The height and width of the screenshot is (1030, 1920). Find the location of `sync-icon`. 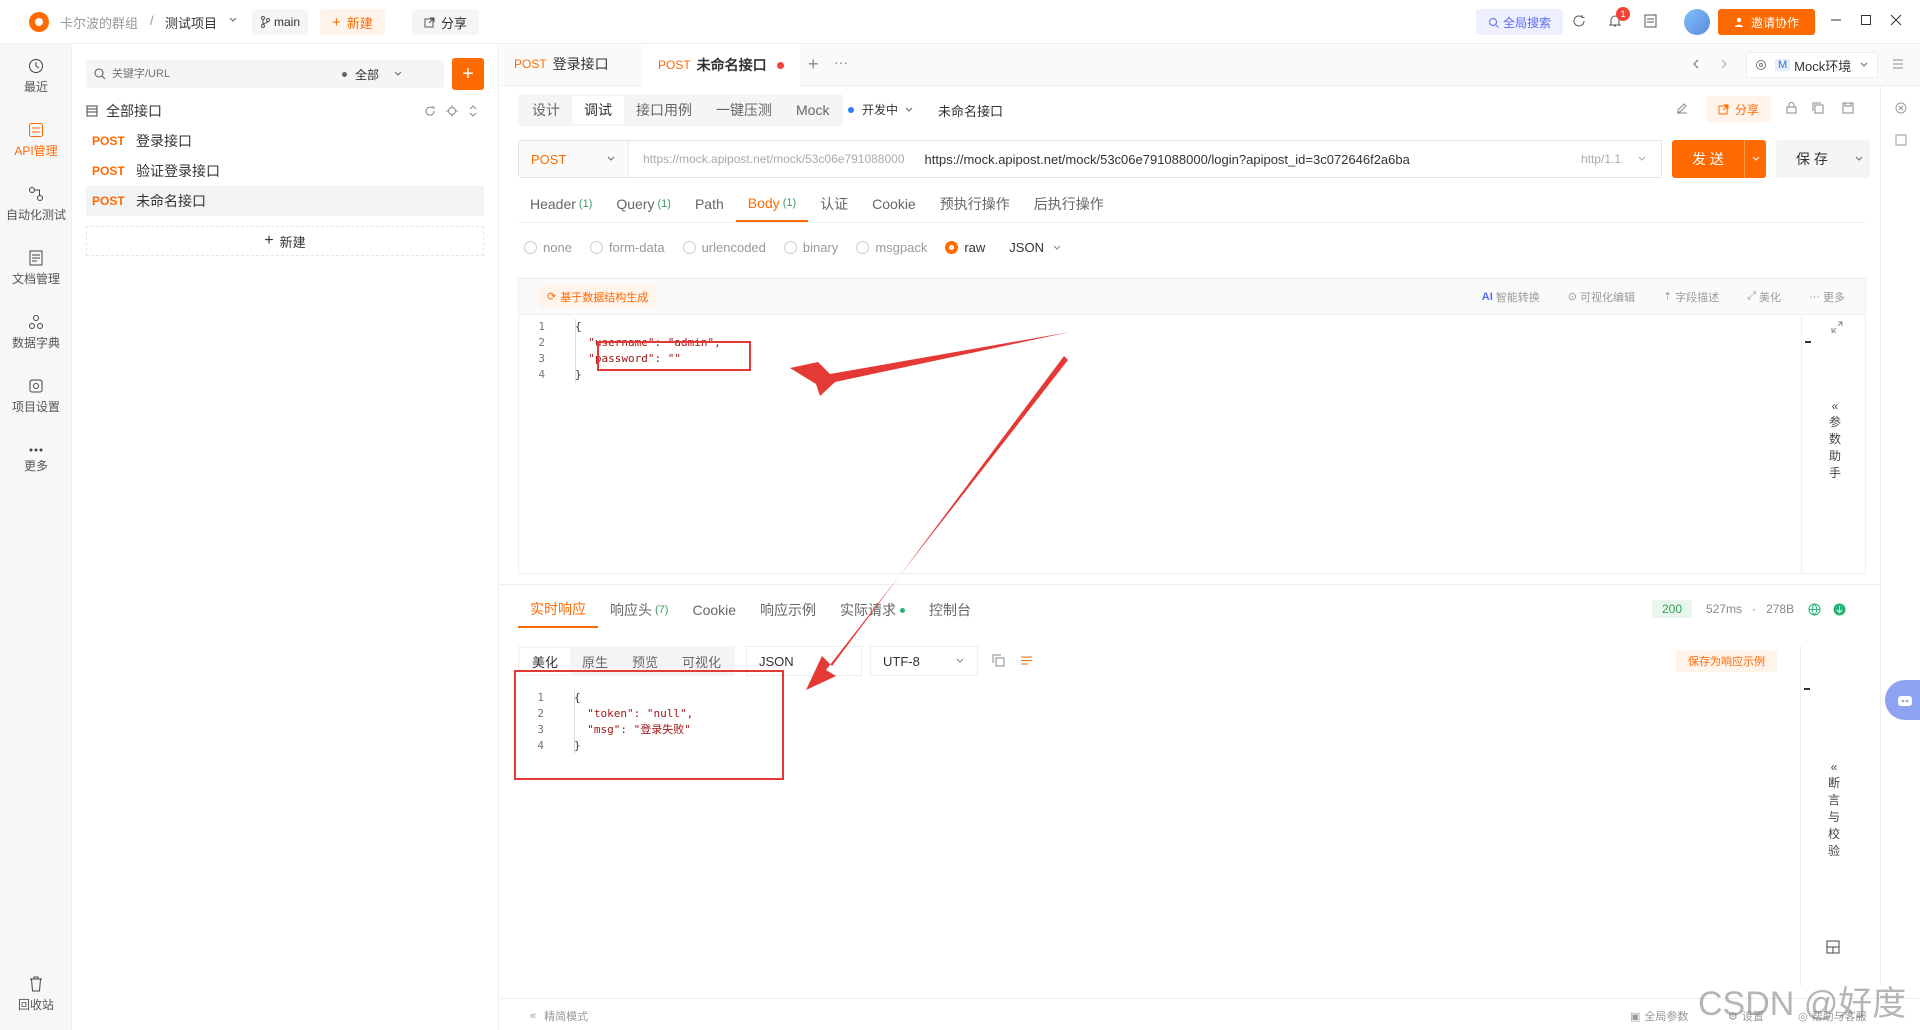

sync-icon is located at coordinates (1579, 21).